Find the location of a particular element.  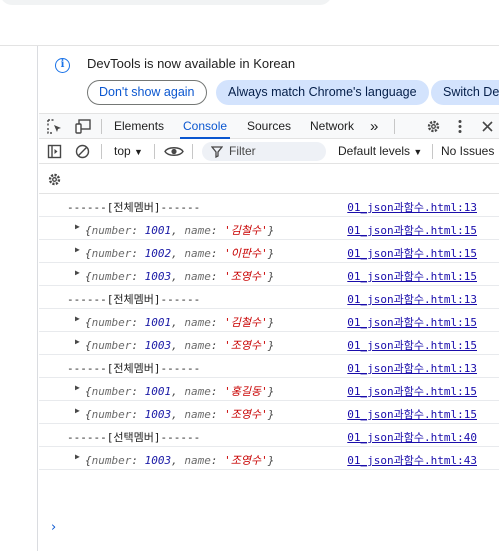

console-filter-bar: top ▼ Filter Default levels ▼ No Issues is located at coordinates (269, 151).